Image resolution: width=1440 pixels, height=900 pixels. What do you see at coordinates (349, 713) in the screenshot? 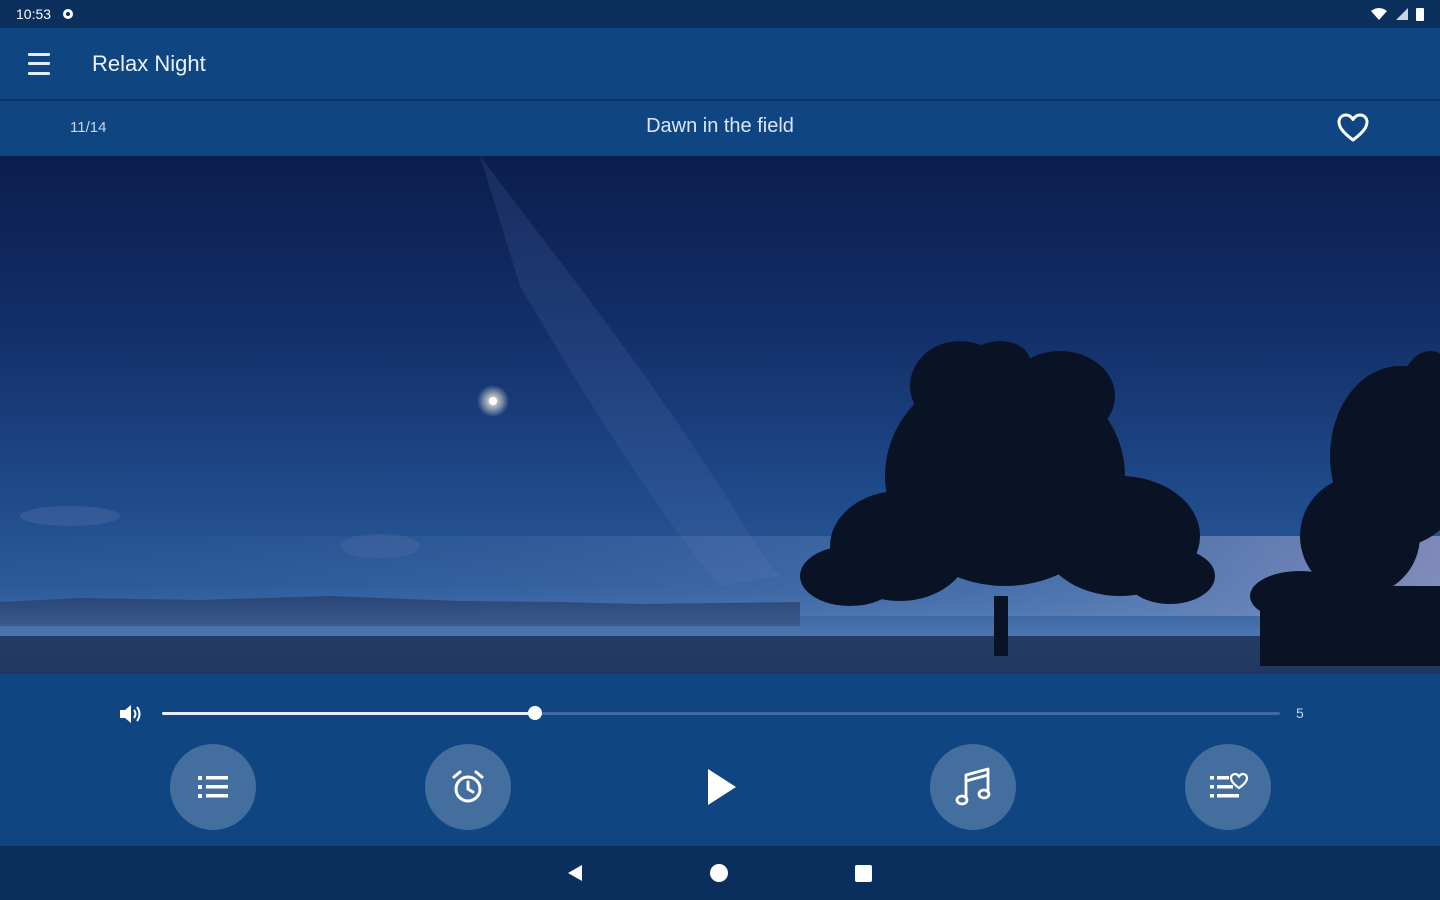
I see `volume-slider-fill` at bounding box center [349, 713].